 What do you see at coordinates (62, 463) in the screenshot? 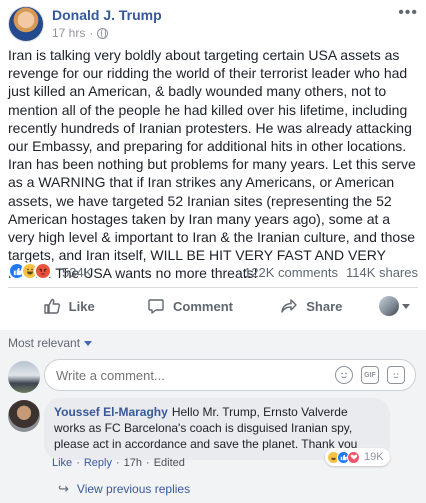
I see `comment-like-link: Like` at bounding box center [62, 463].